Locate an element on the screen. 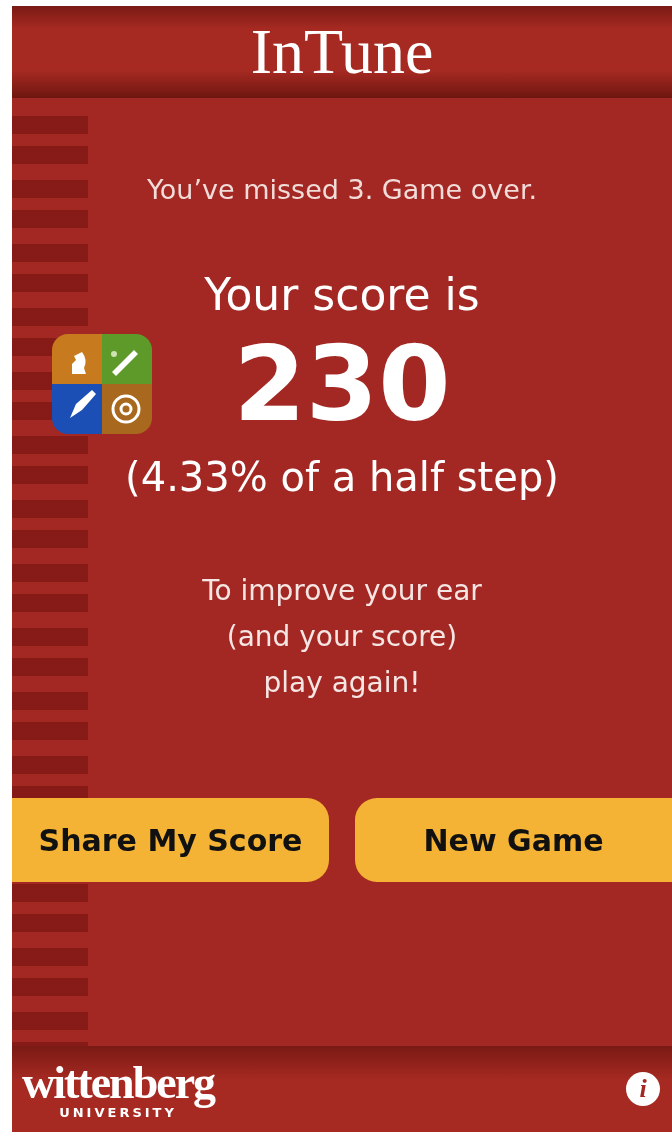  game-center-icon is located at coordinates (102, 384).